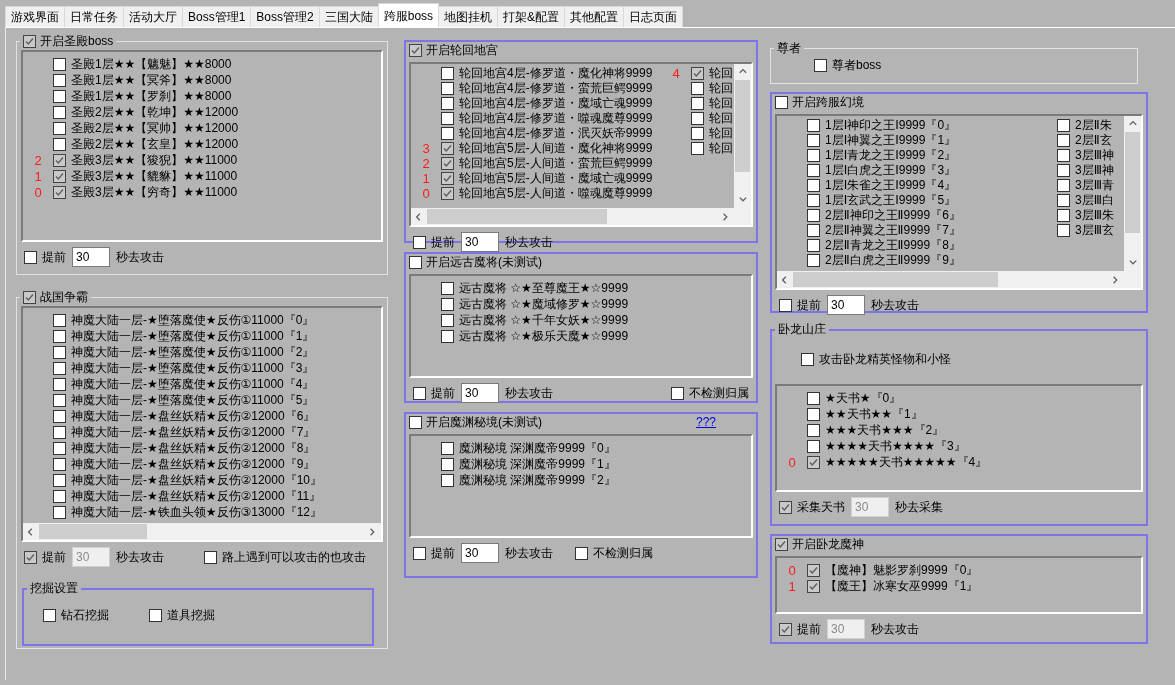  Describe the element at coordinates (556, 148) in the screenshot. I see `list-item-label: 轮回地宫5层-人间道・魔化神将9999` at that location.